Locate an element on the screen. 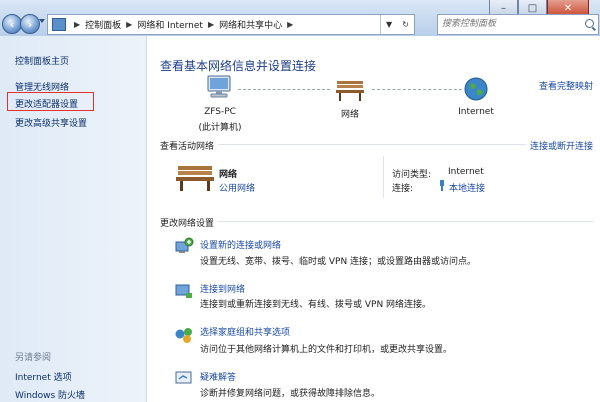  access-type-label: 访问类型: is located at coordinates (412, 175).